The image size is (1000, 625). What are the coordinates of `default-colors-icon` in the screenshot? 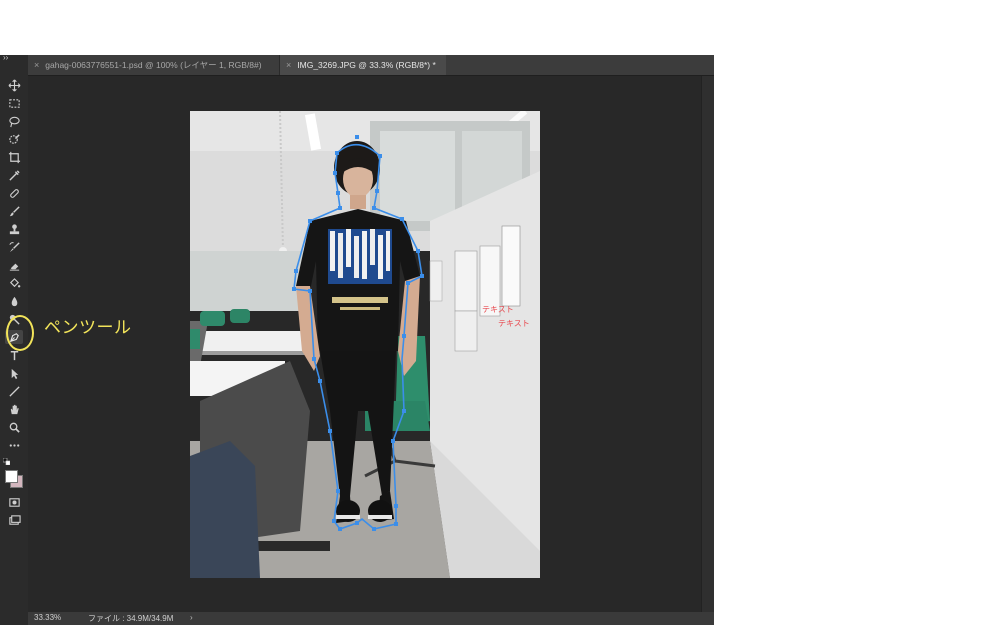 It's located at (6, 461).